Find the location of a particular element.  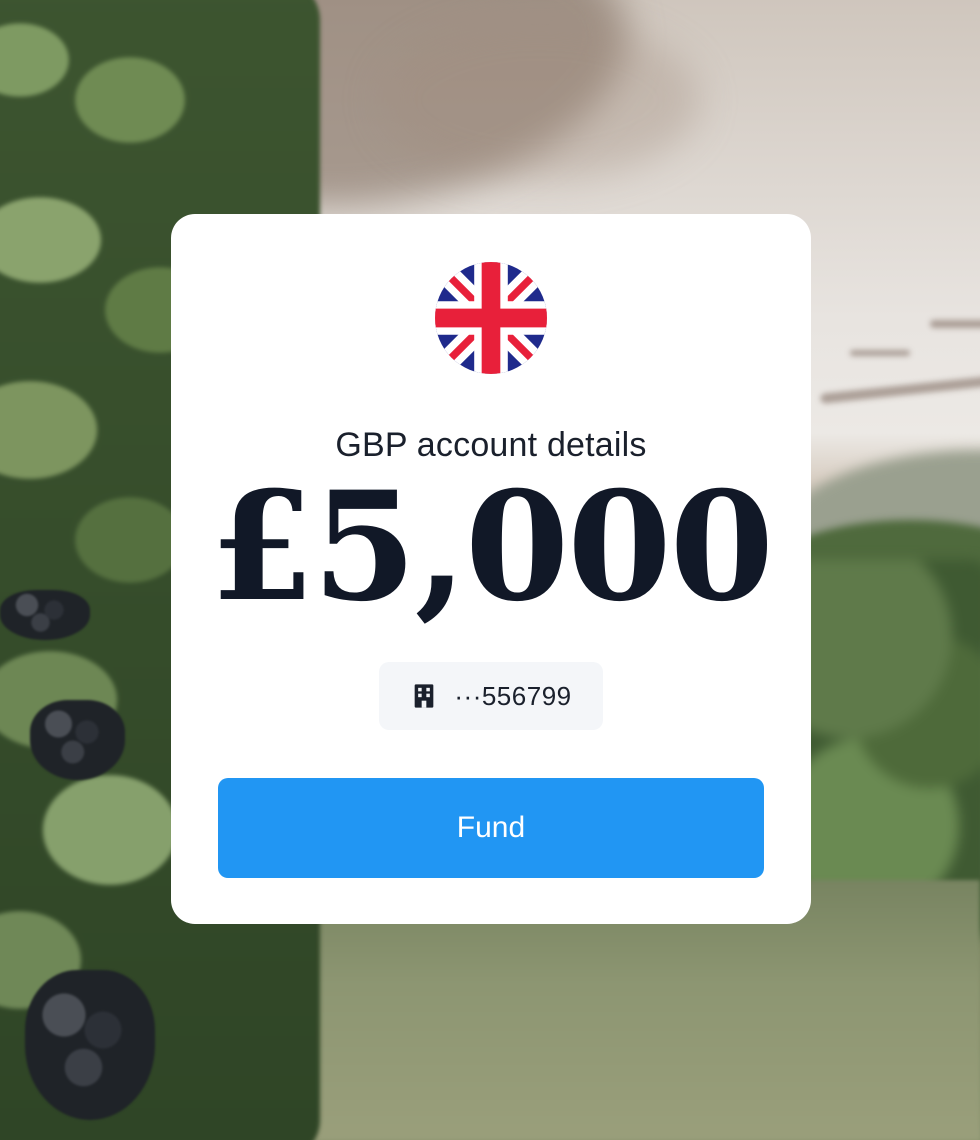

account-number-chip: ···556799 is located at coordinates (491, 696).